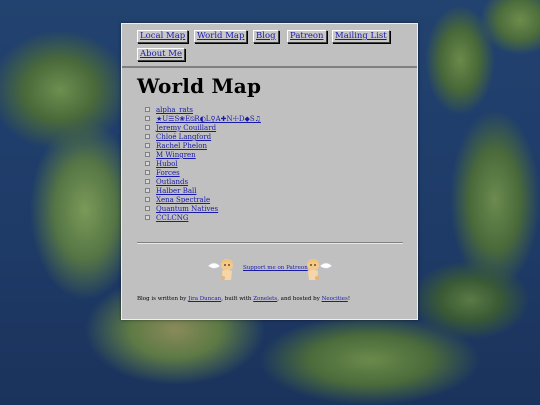 This screenshot has height=405, width=540. I want to click on nav-local-map: Local Map, so click(163, 36).